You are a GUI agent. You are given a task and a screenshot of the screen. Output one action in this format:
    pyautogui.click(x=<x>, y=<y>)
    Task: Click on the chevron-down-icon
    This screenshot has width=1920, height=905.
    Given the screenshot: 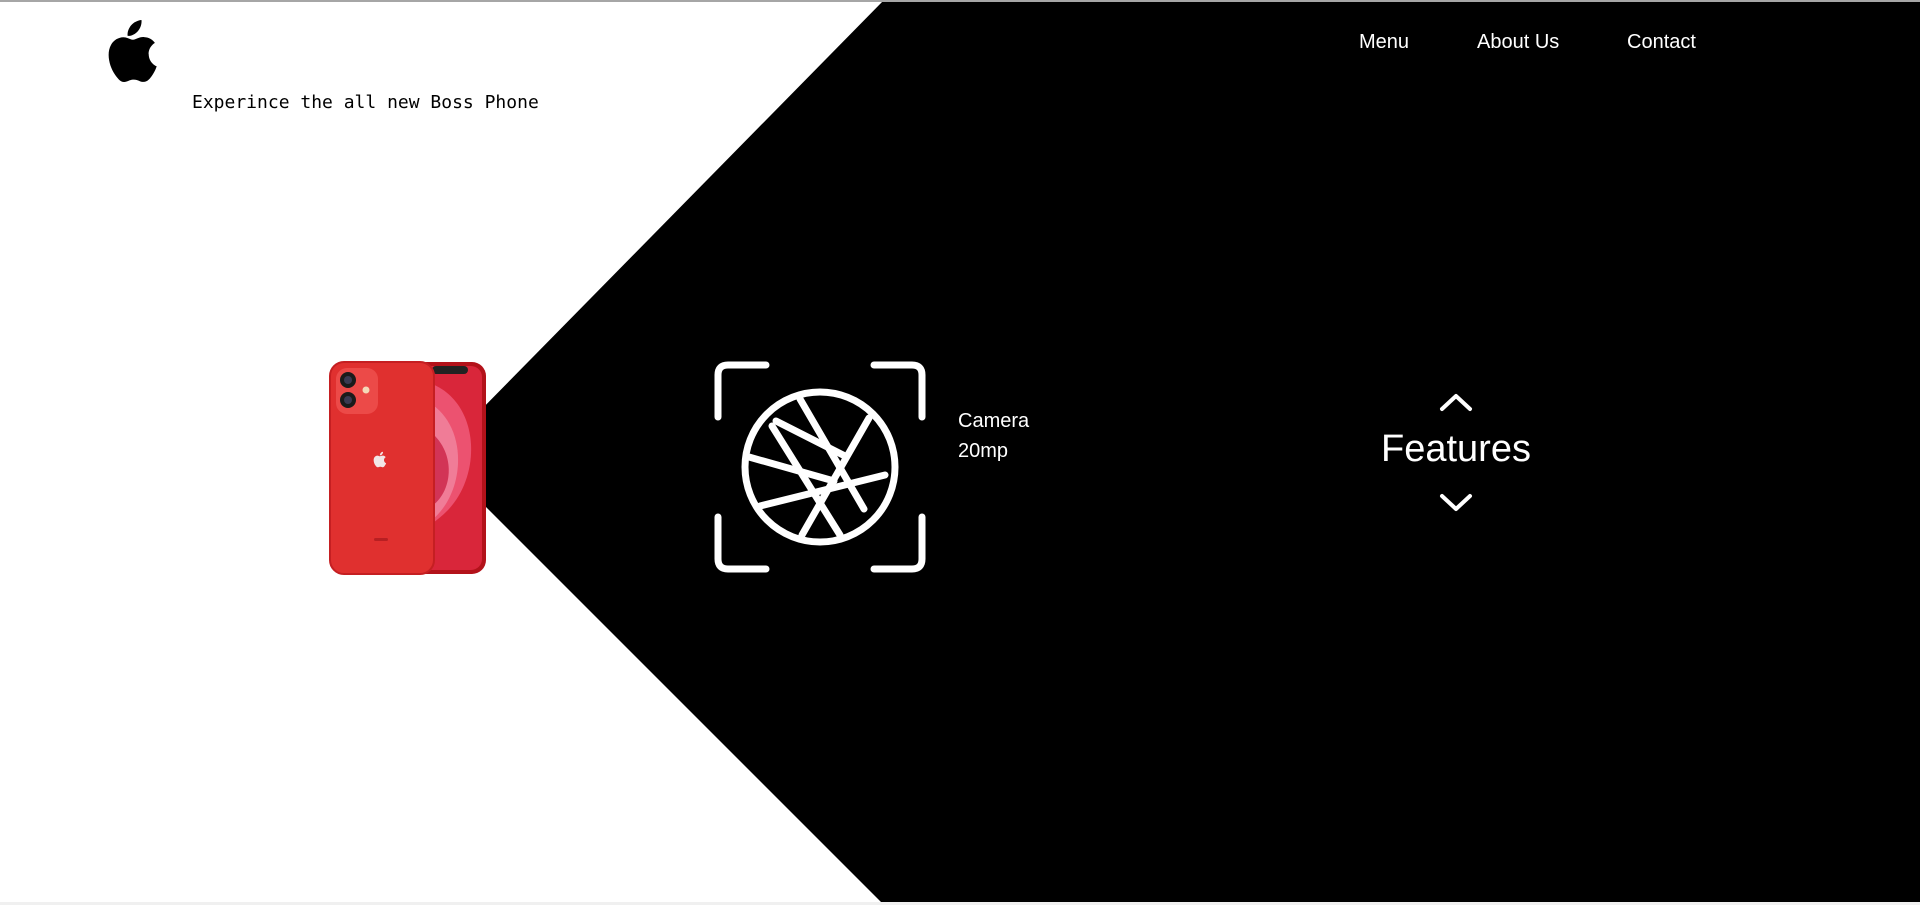 What is the action you would take?
    pyautogui.click(x=1456, y=502)
    